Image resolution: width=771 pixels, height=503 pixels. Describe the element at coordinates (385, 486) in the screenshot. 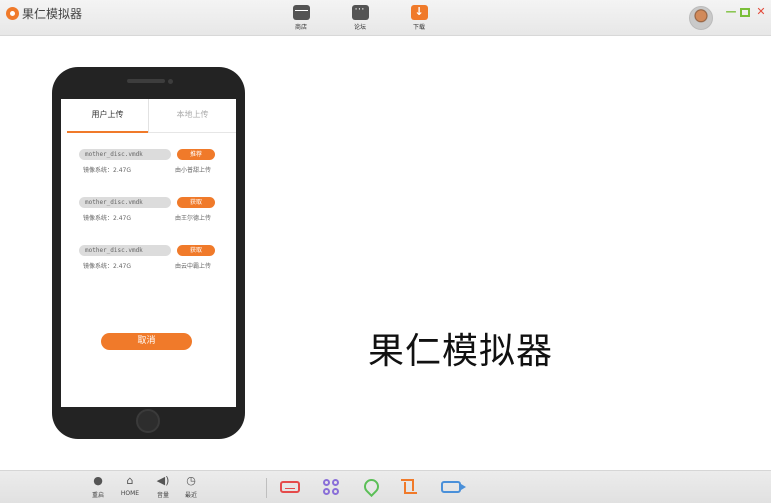

I see `bottom-toolbar: ● 重启 ⌂ HOME ◀) 音量 ◷ 最近` at that location.